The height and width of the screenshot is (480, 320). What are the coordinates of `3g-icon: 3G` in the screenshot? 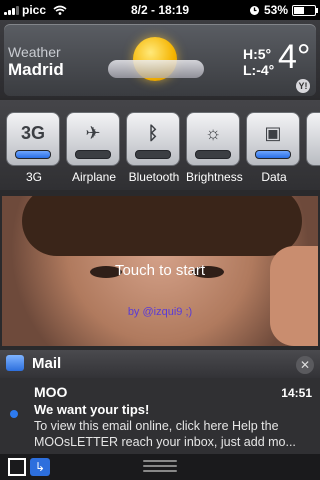 It's located at (32, 133).